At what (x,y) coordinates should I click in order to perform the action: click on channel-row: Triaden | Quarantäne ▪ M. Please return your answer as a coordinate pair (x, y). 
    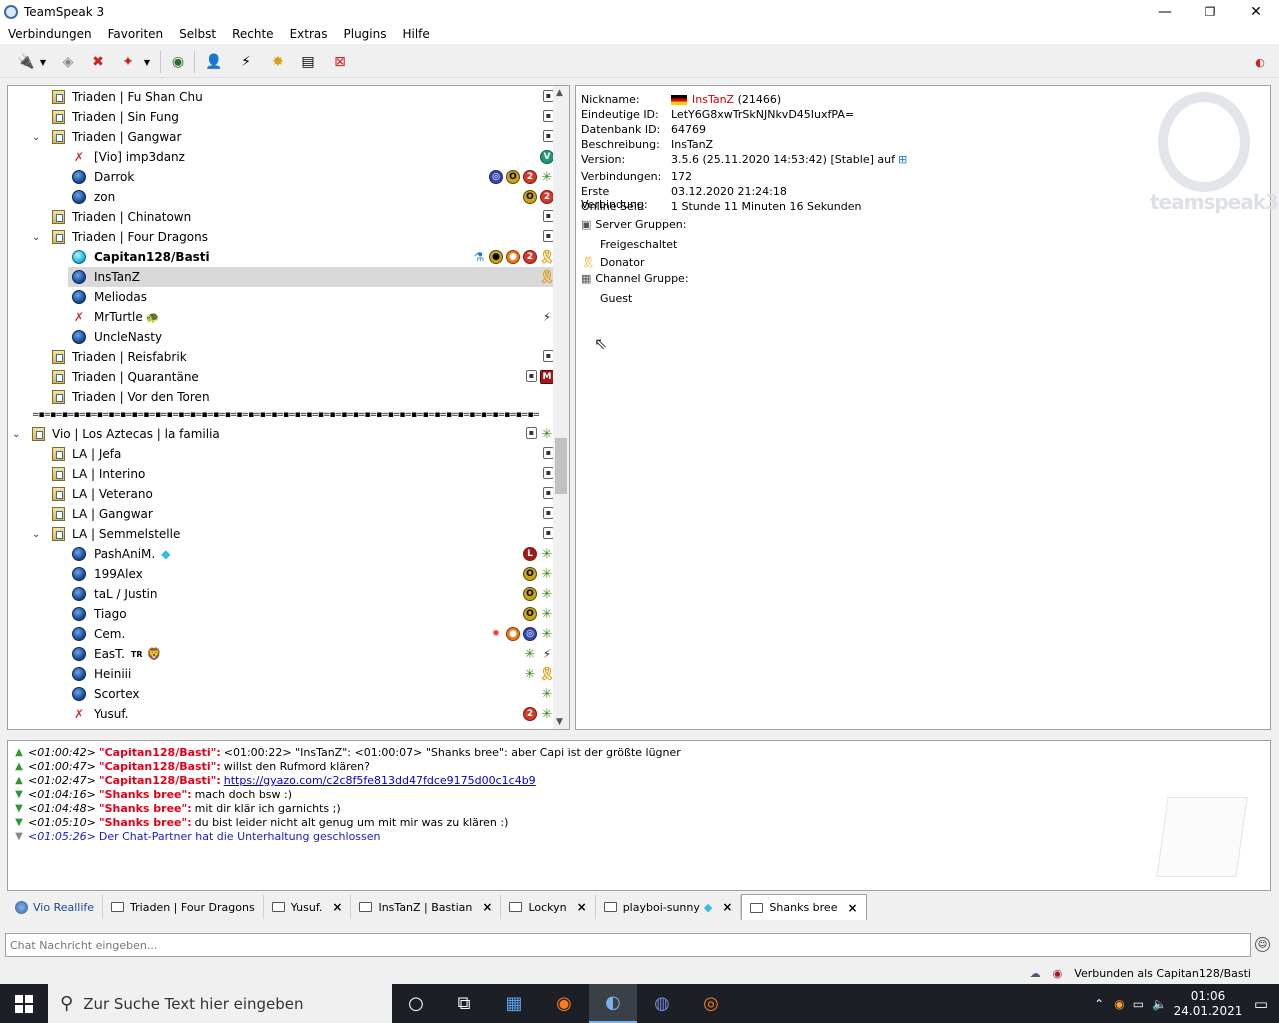
    Looking at the image, I should click on (303, 377).